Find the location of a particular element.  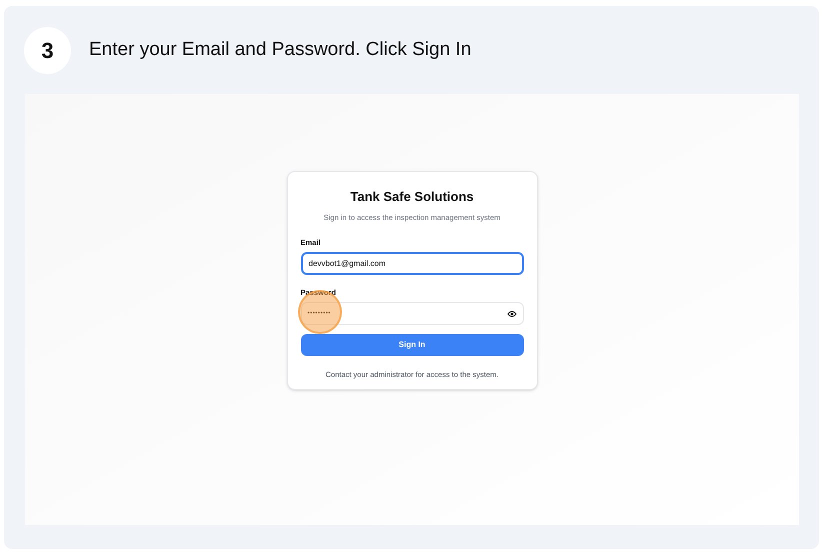

step-number: 3 is located at coordinates (47, 50).